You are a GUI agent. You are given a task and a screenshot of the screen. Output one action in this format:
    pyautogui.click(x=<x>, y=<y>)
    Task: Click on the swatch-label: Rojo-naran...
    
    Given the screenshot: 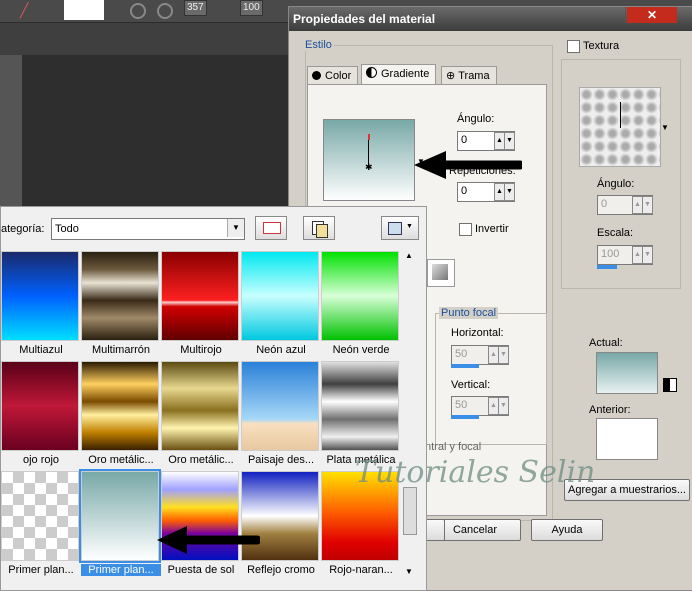 What is the action you would take?
    pyautogui.click(x=361, y=570)
    